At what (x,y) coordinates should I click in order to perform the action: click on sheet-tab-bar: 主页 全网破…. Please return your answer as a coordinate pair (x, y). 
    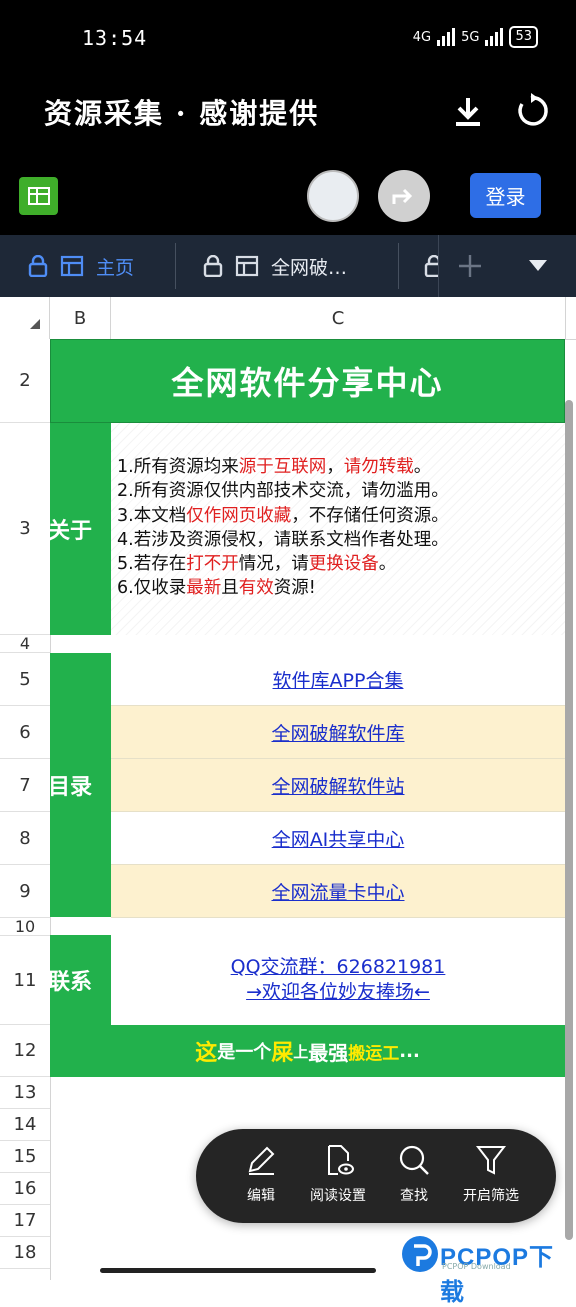
    Looking at the image, I should click on (288, 266).